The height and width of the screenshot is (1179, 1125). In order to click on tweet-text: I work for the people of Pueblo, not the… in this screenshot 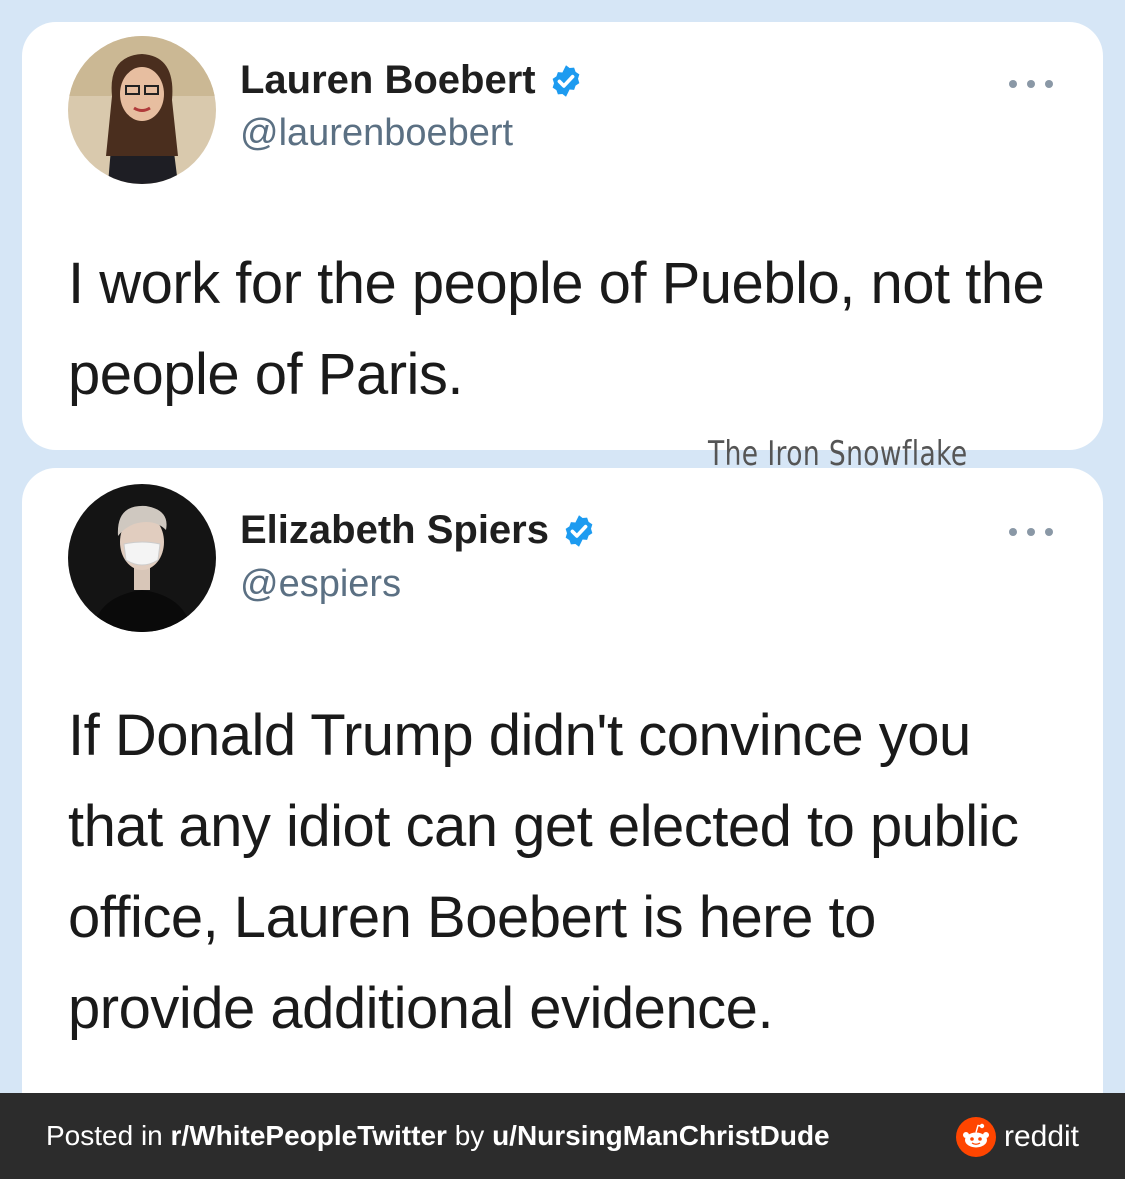, I will do `click(556, 329)`.